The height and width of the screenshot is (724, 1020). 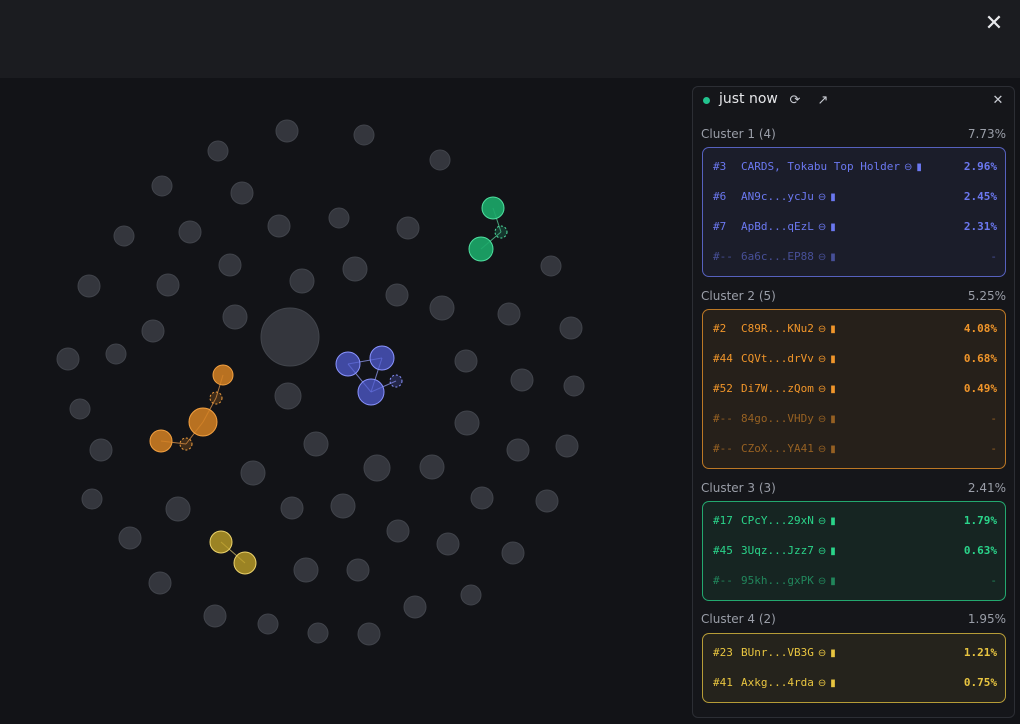 What do you see at coordinates (854, 167) in the screenshot?
I see `holder-row: #3 CARDS, Tokabu Top Holder ⊖ ▮ 2.96%` at bounding box center [854, 167].